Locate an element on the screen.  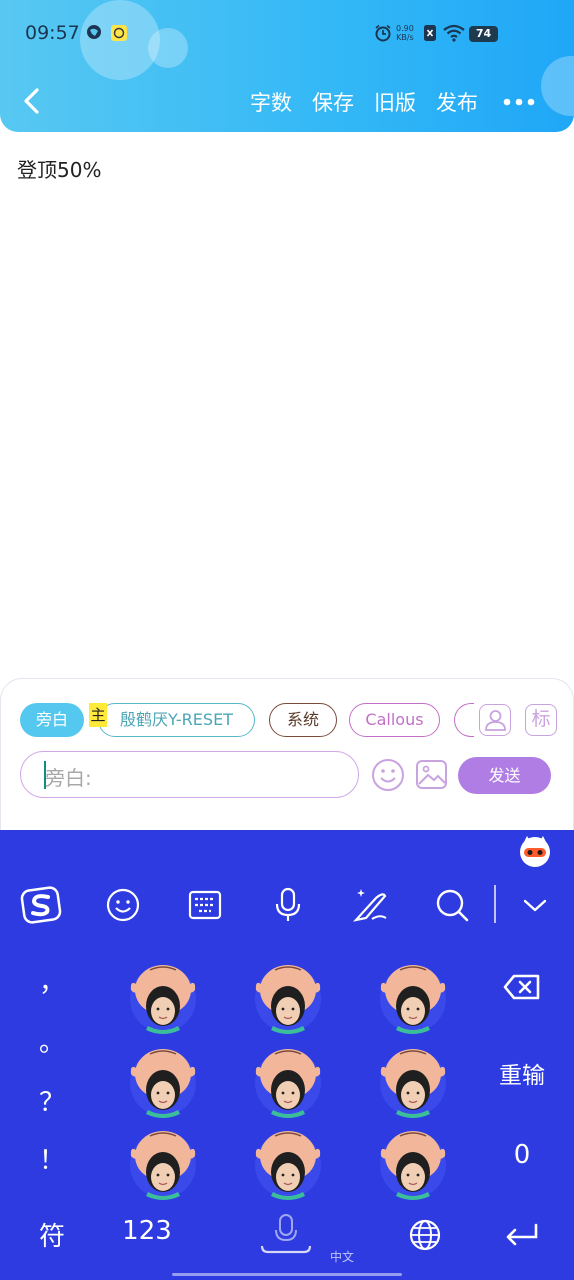
chip-character-yin: 殷鹤厌Y-RESET is located at coordinates (176, 720).